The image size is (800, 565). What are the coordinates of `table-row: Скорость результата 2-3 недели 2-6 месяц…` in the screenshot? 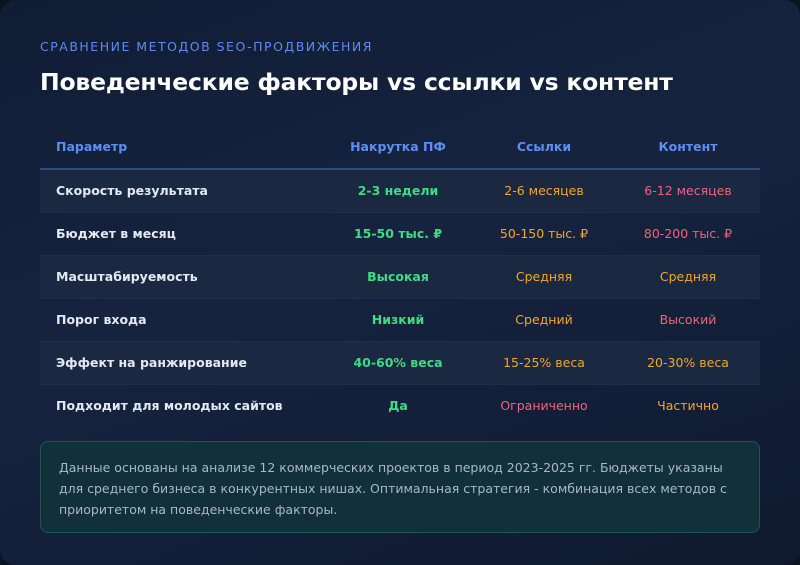 It's located at (400, 191).